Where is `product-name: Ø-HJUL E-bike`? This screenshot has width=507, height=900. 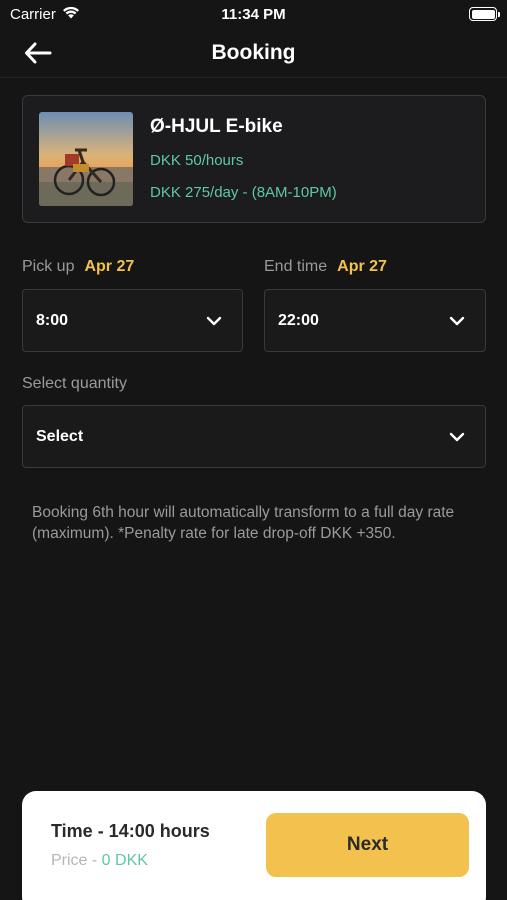
product-name: Ø-HJUL E-bike is located at coordinates (216, 126).